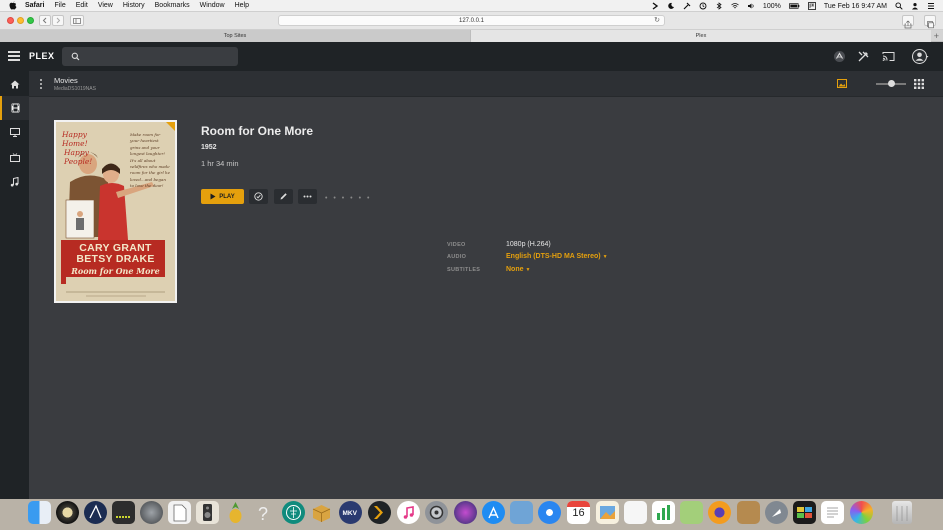  Describe the element at coordinates (578, 512) in the screenshot. I see `calendar-icon: 16` at that location.